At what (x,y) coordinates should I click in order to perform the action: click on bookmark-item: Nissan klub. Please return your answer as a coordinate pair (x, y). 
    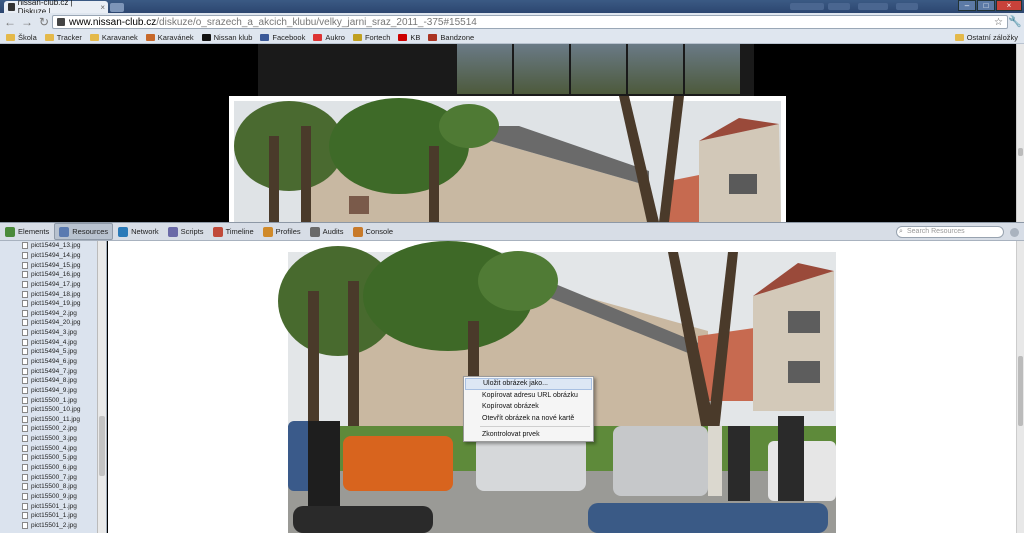
    Looking at the image, I should click on (226, 37).